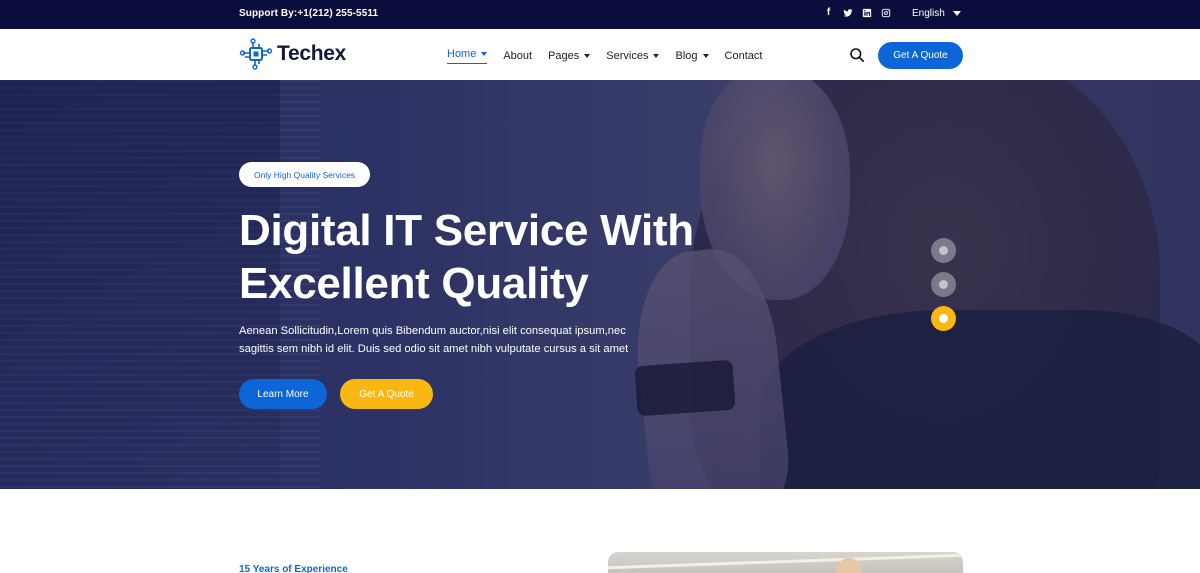 This screenshot has width=1200, height=573. I want to click on linkedin-icon, so click(866, 12).